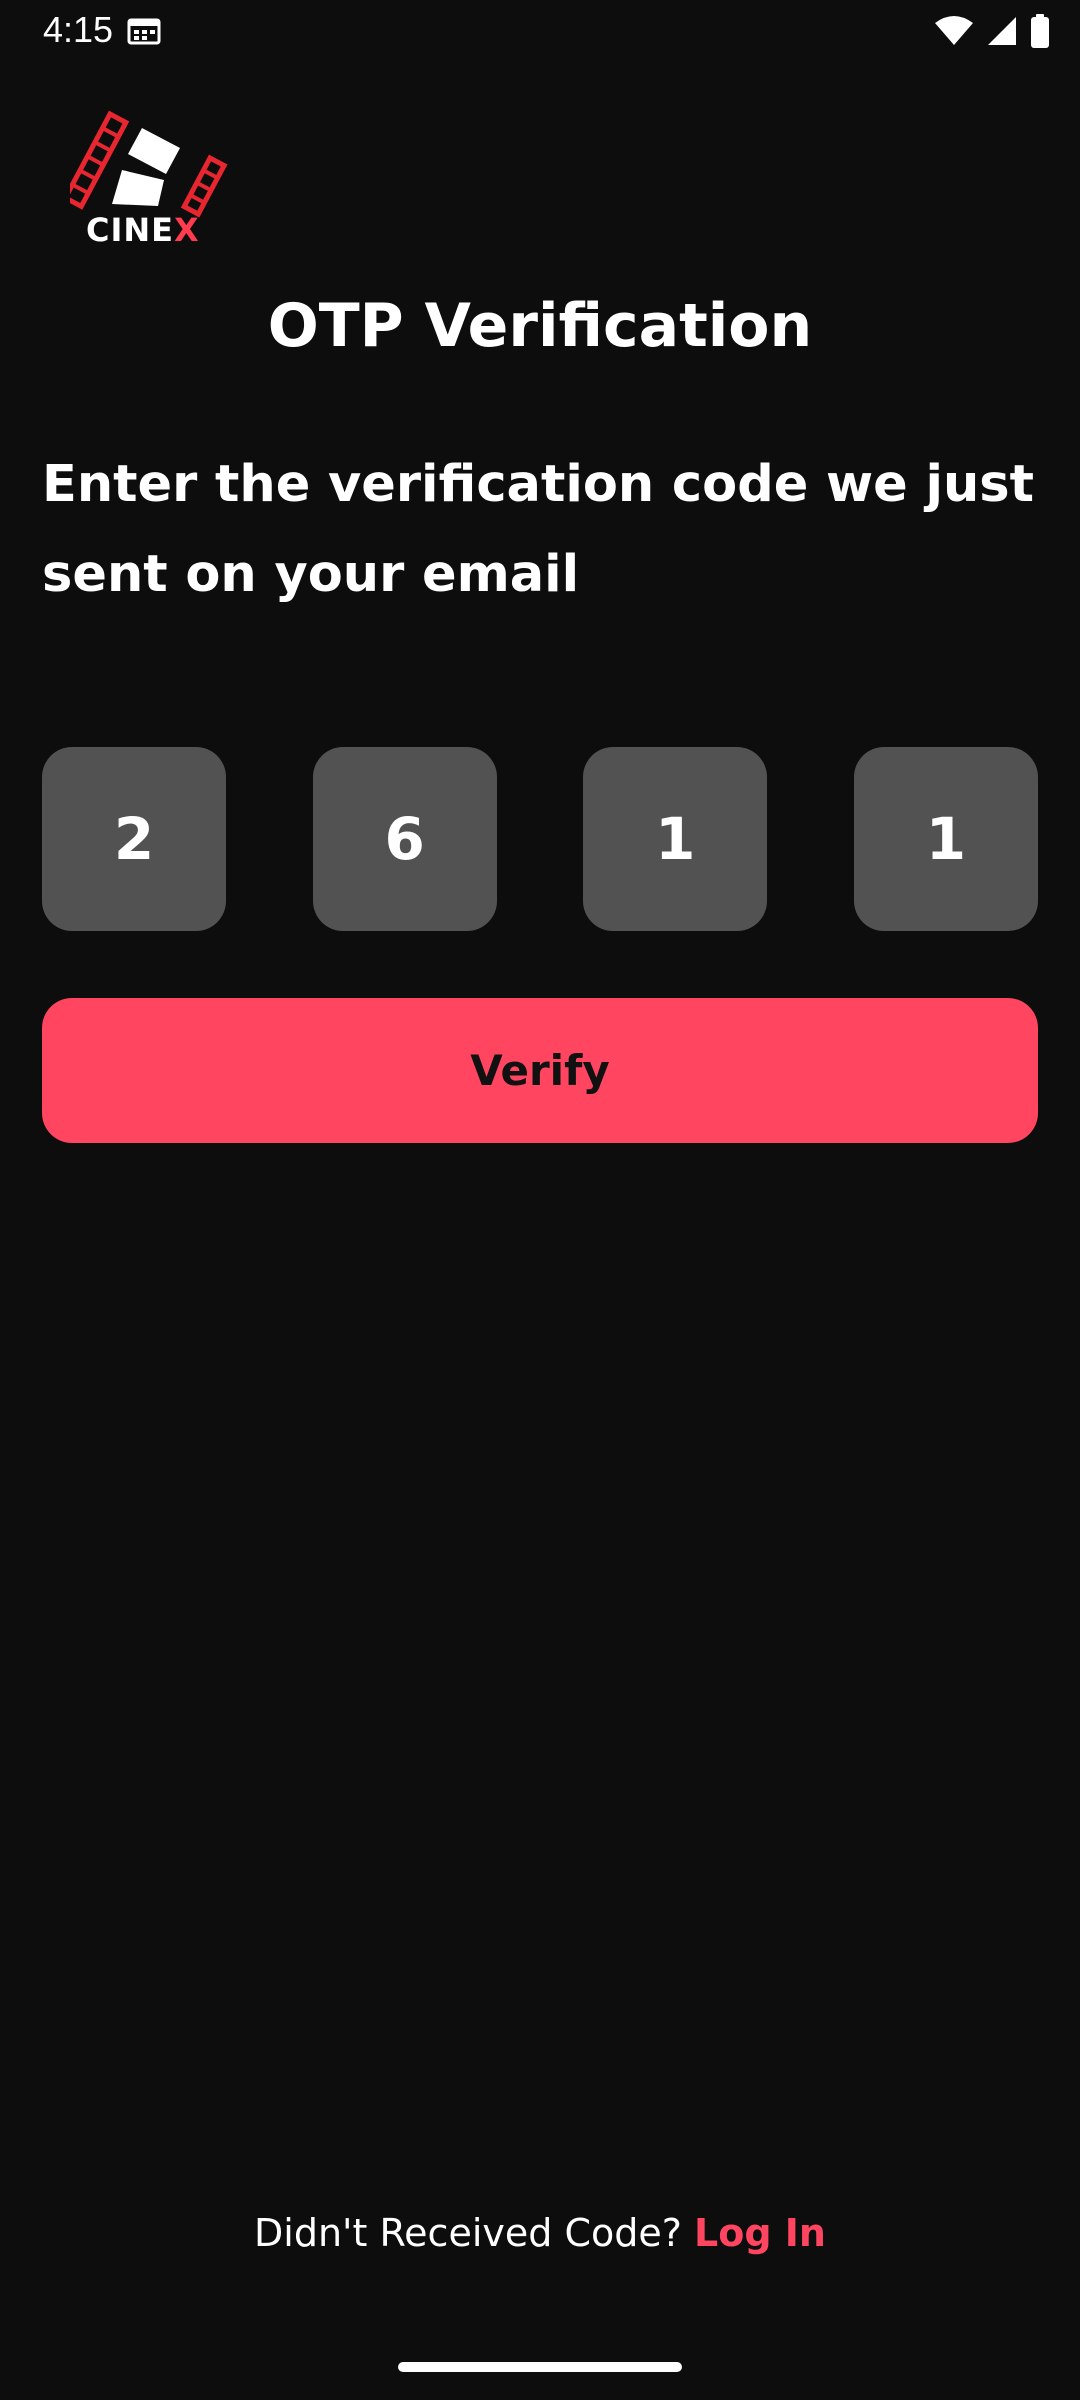 Image resolution: width=1080 pixels, height=2400 pixels. Describe the element at coordinates (144, 31) in the screenshot. I see `calendar-icon` at that location.